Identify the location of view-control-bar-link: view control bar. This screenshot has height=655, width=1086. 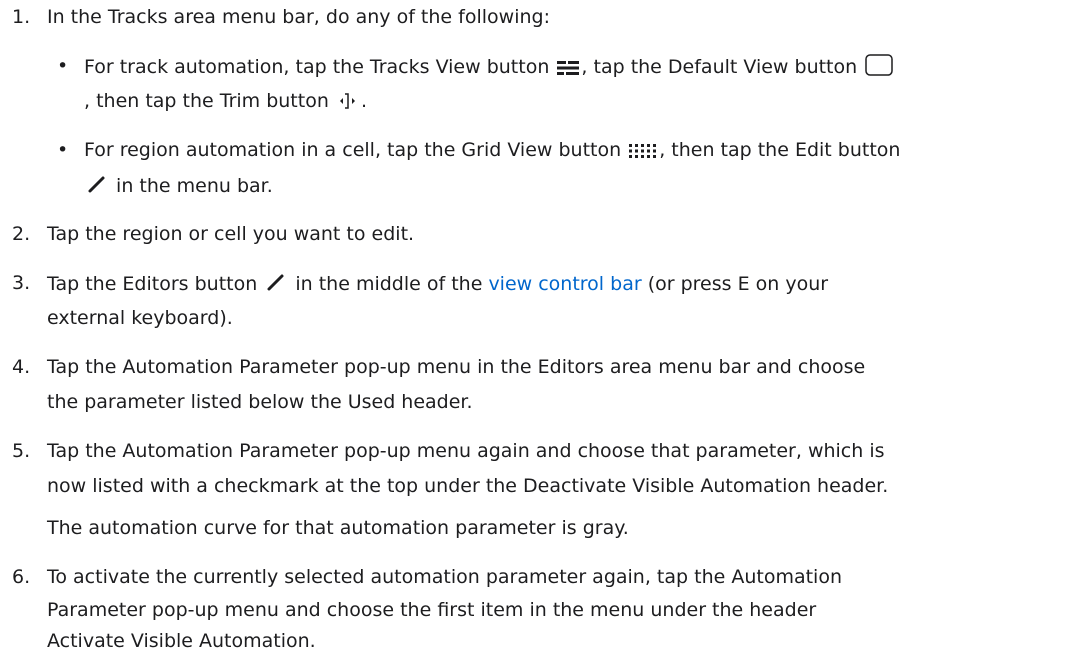
(564, 284).